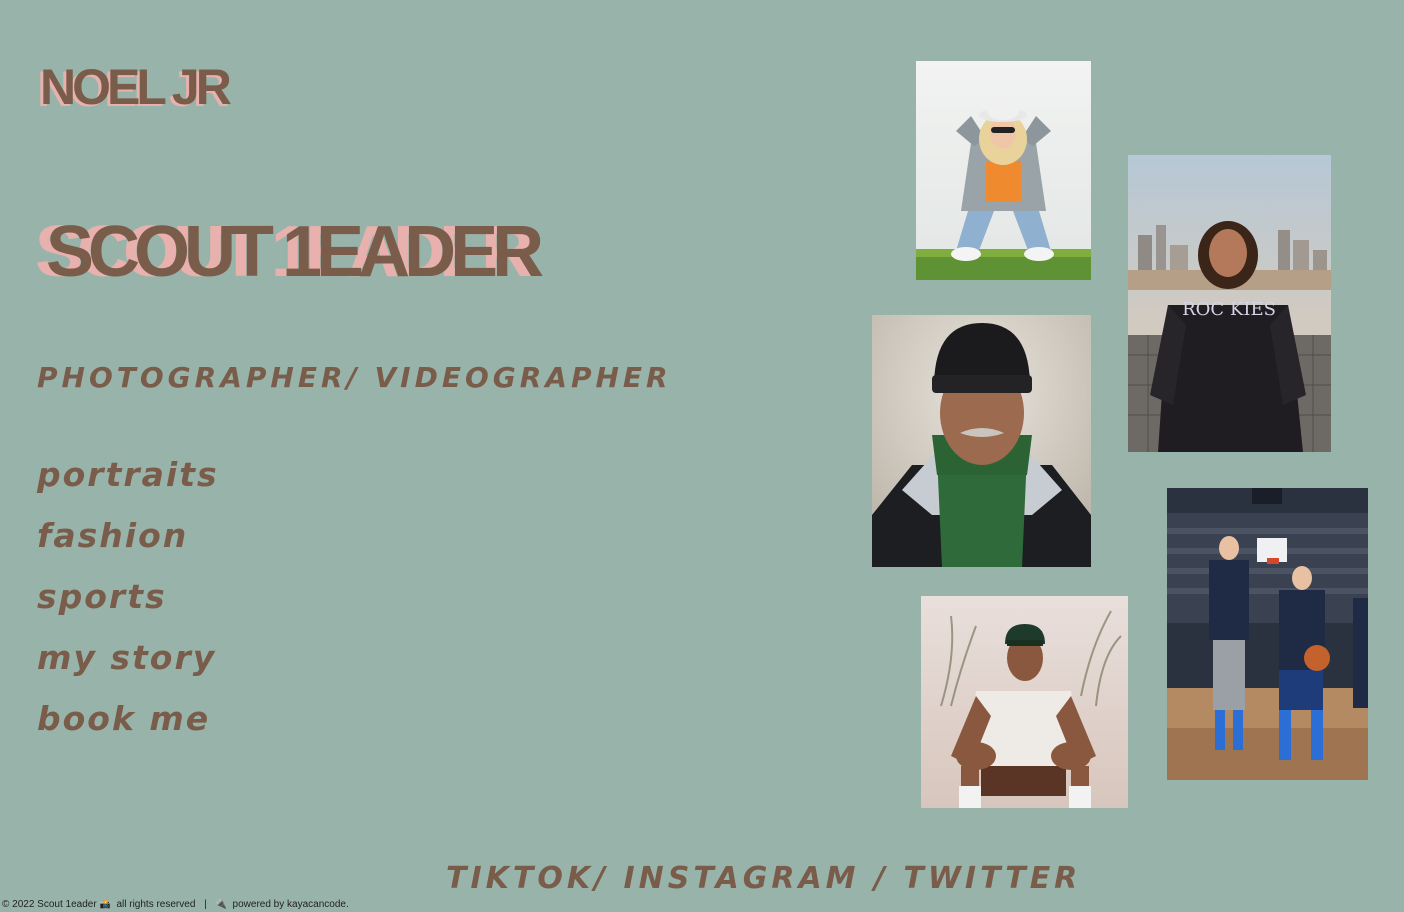  I want to click on rights-text: all rights reserved, so click(156, 904).